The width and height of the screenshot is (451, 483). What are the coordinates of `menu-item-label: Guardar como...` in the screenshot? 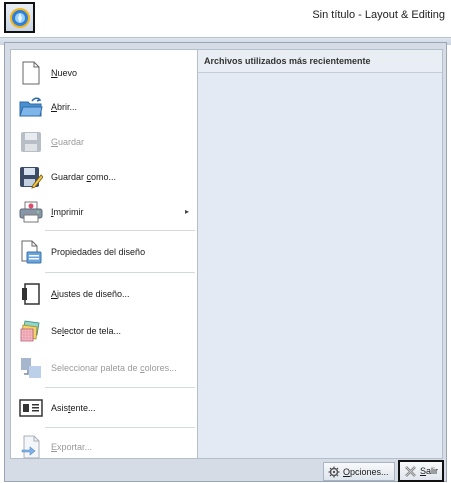 It's located at (84, 177).